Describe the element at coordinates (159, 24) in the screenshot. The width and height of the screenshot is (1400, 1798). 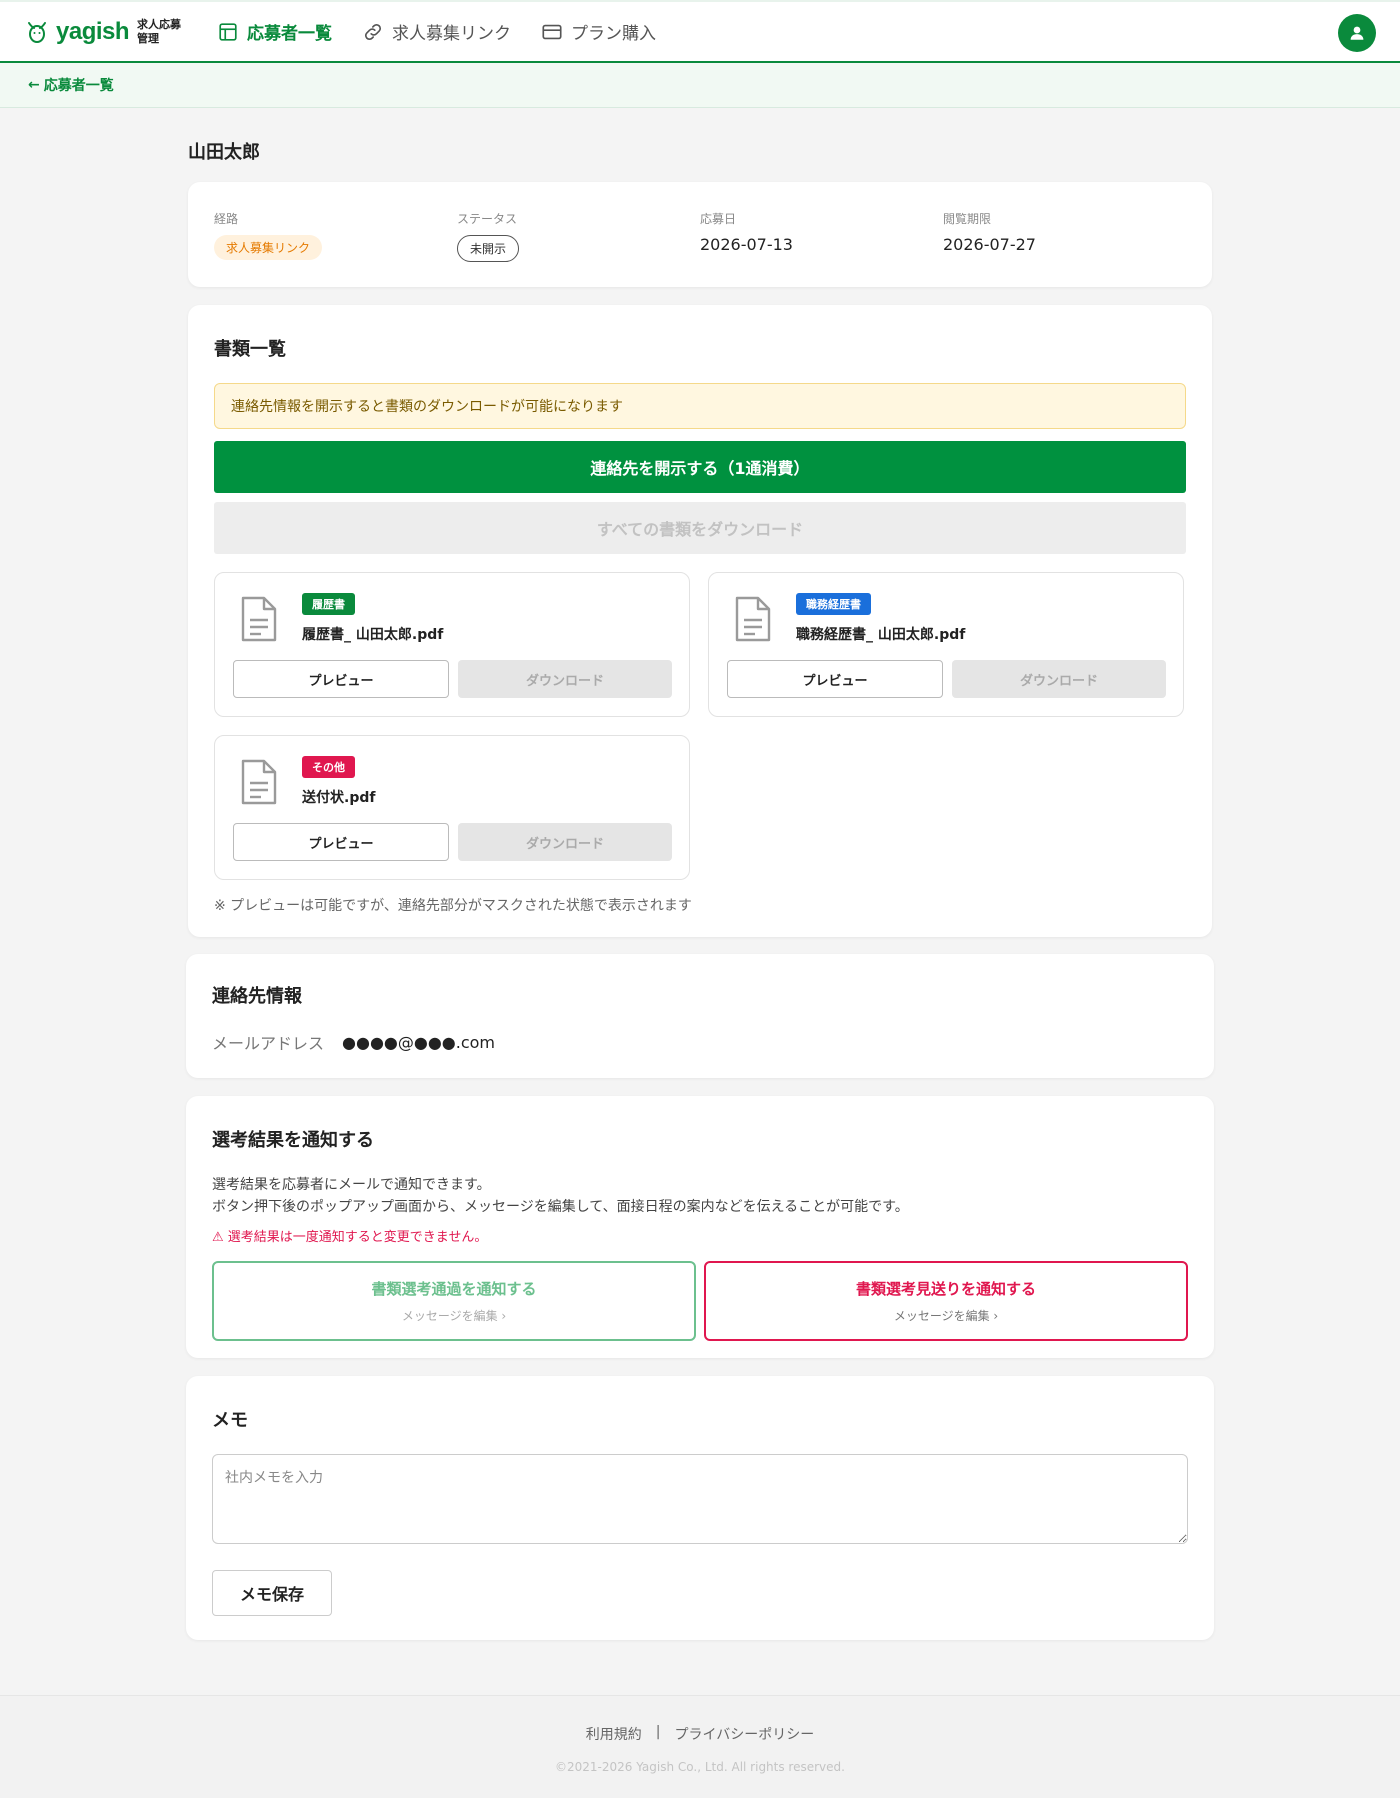
I see `logo-subtitle-line1: 求人応募` at that location.